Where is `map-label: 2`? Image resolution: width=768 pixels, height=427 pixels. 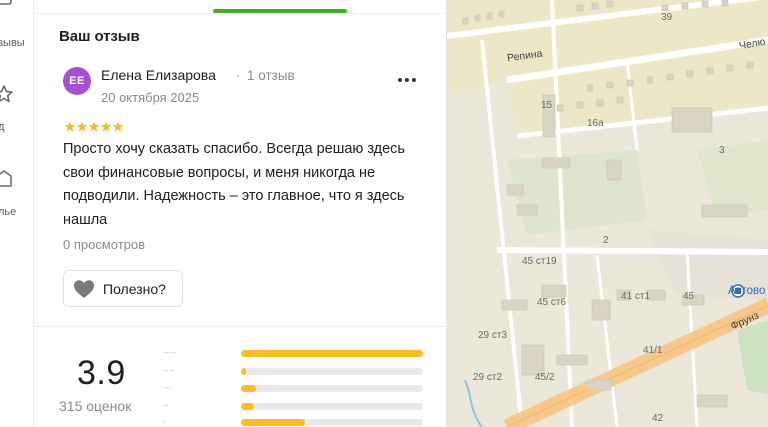
map-label: 2 is located at coordinates (606, 240).